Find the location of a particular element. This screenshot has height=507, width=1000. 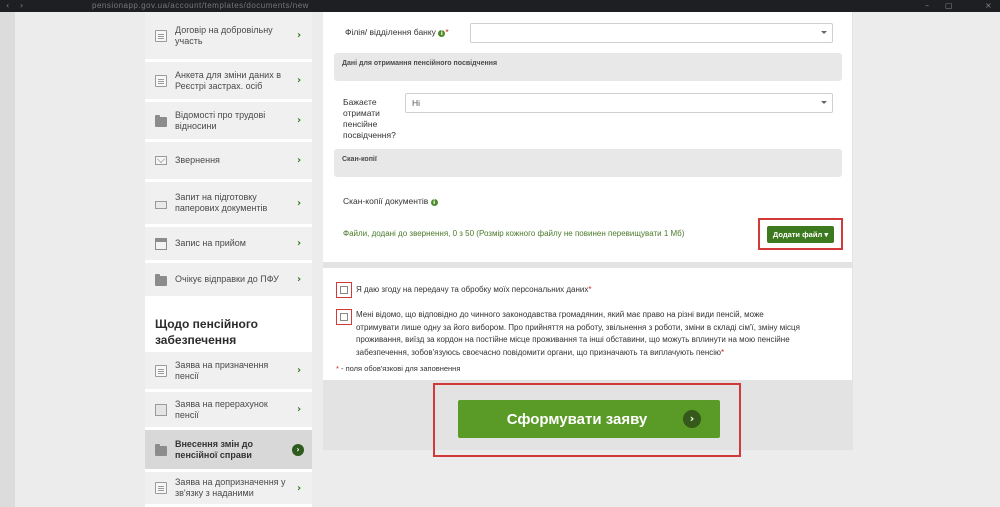

calendar-icon is located at coordinates (161, 243).